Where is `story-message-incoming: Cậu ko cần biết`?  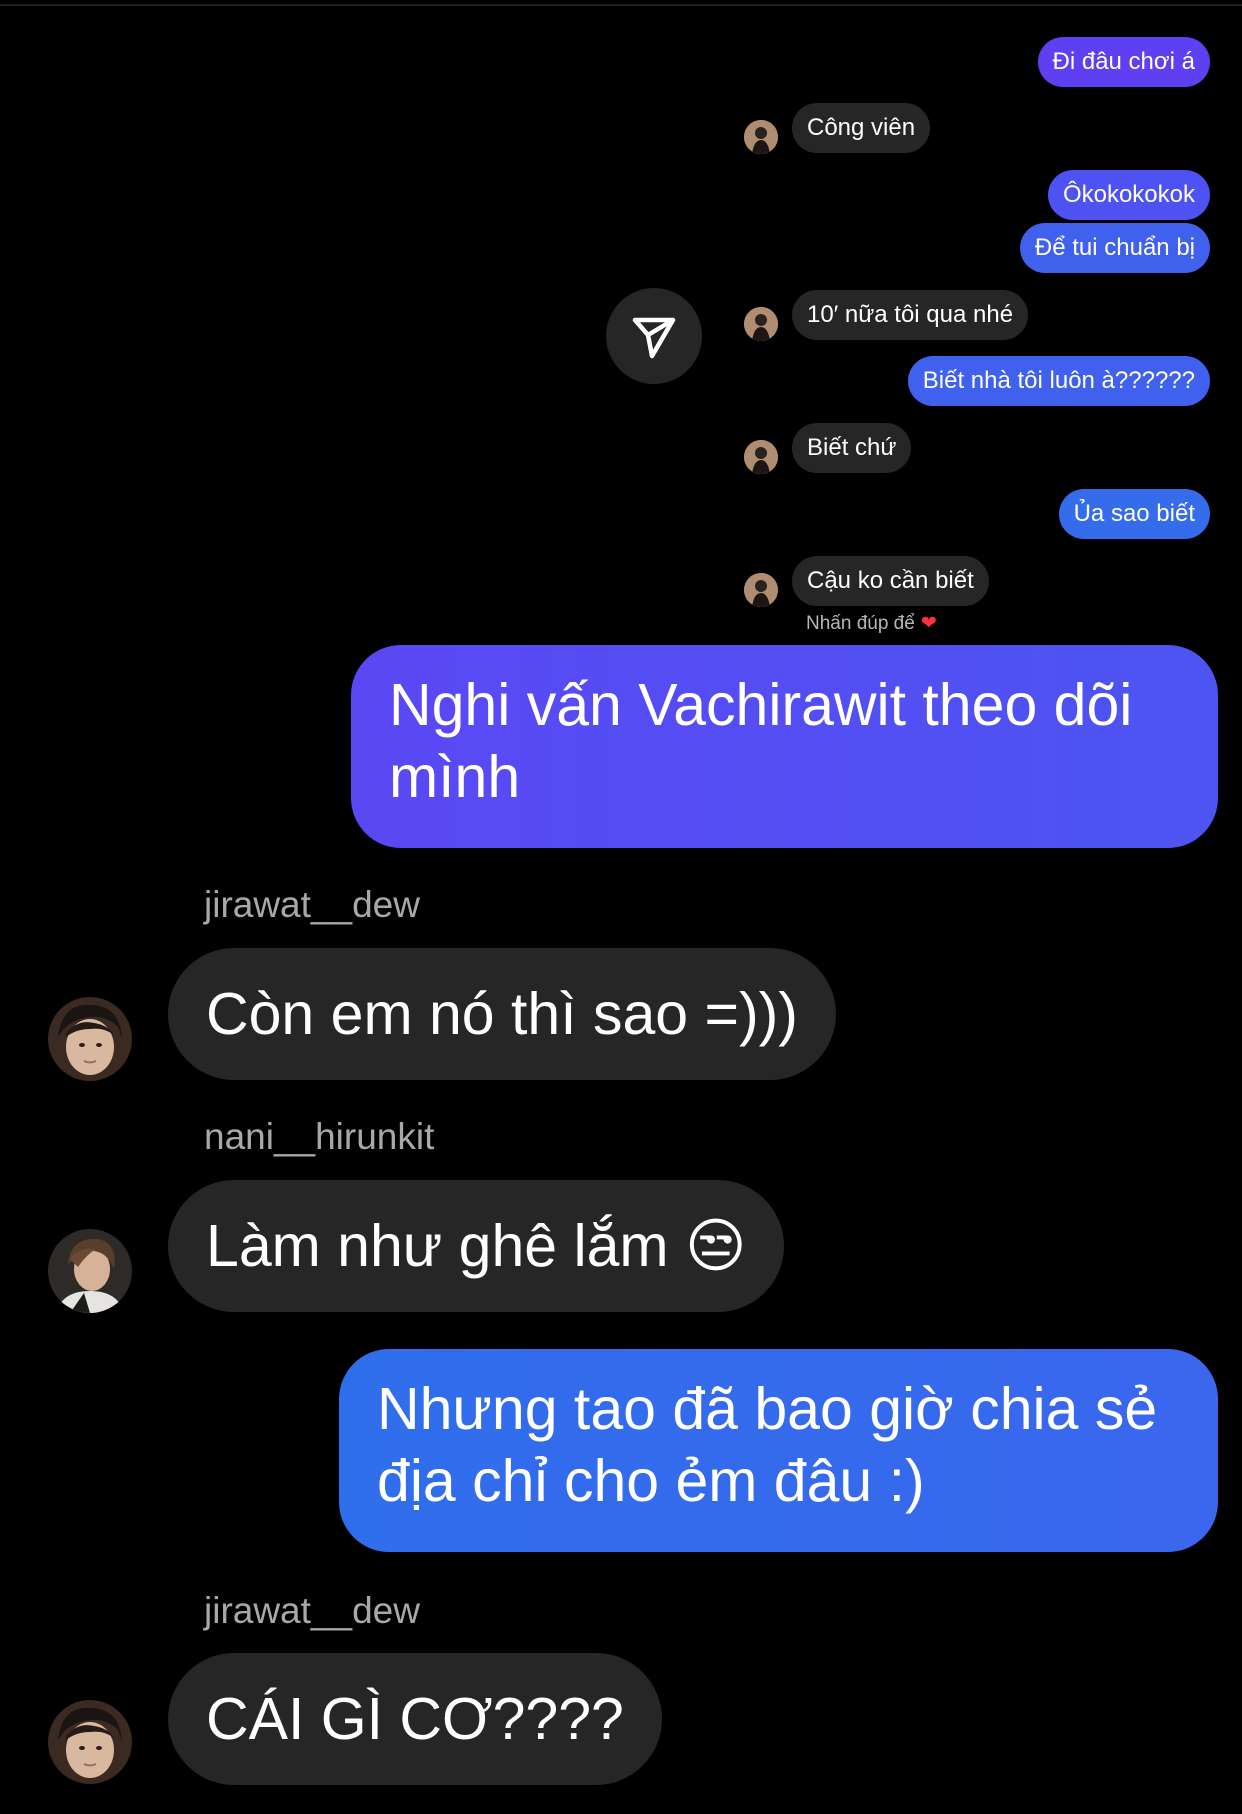
story-message-incoming: Cậu ko cần biết is located at coordinates (890, 581).